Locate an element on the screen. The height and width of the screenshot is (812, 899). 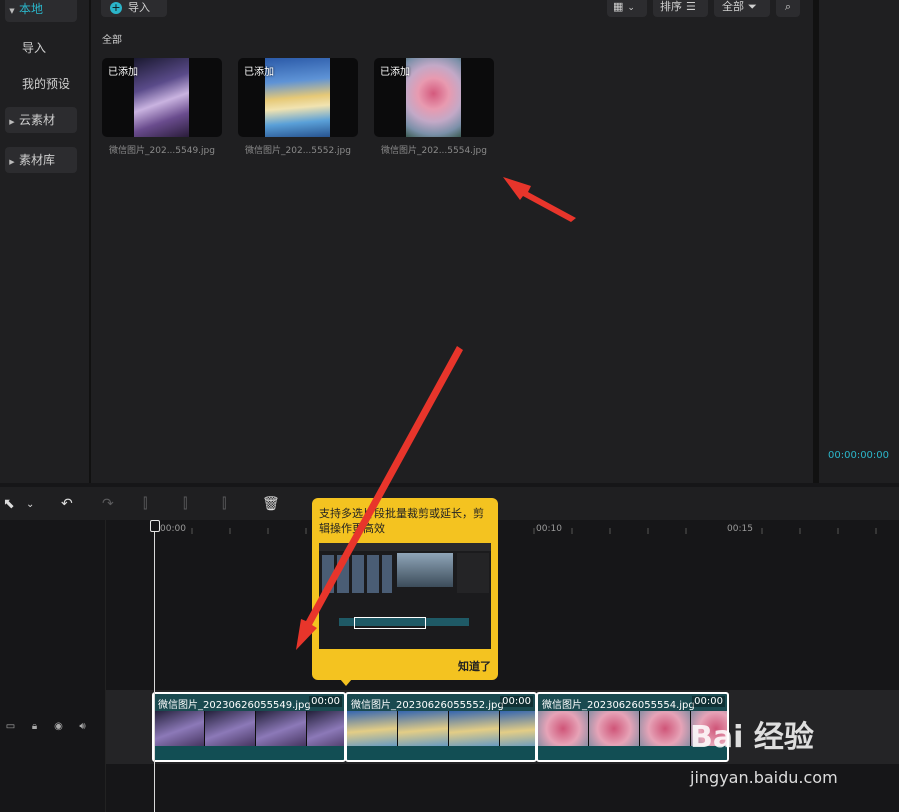
caret-down-icon: ▼ is located at coordinates (12, 11).